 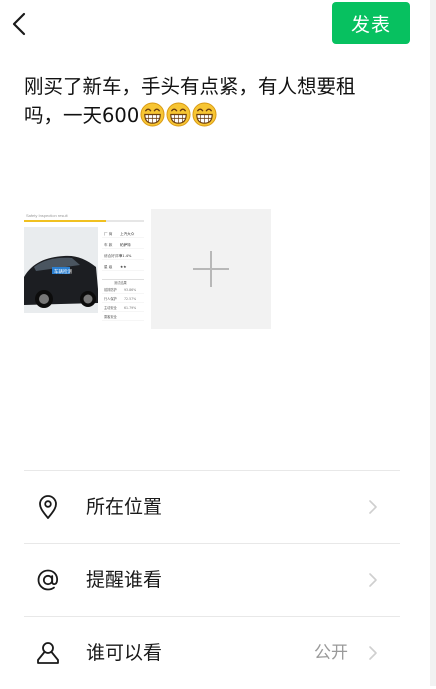 What do you see at coordinates (110, 289) in the screenshot?
I see `photo-table-label: 前排防护` at bounding box center [110, 289].